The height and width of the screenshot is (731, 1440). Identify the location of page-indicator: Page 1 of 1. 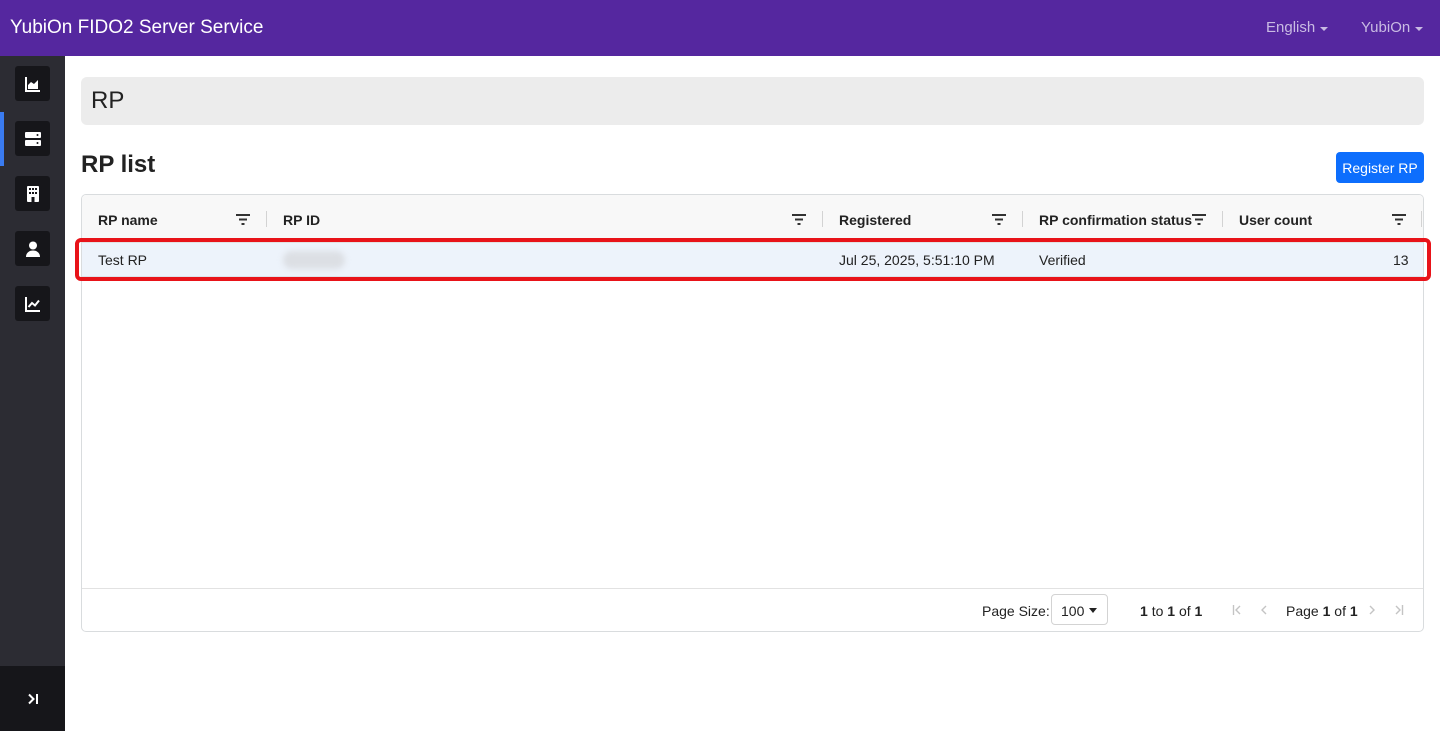
(1322, 611).